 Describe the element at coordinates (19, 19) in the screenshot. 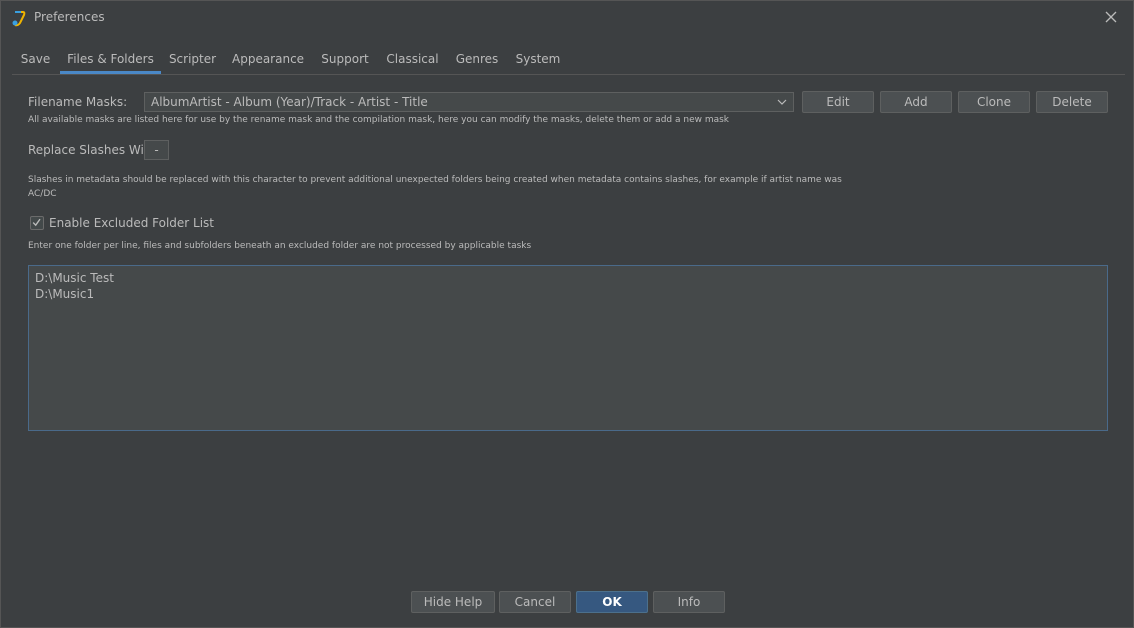

I see `app-logo-icon` at that location.